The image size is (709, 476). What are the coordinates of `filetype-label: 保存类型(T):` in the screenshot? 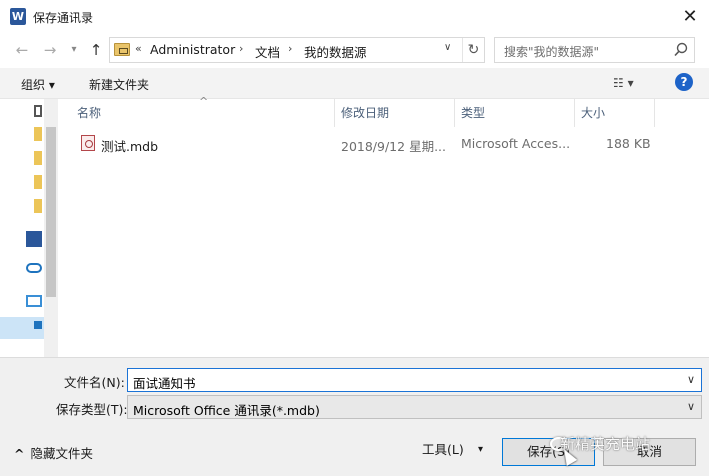 It's located at (92, 409).